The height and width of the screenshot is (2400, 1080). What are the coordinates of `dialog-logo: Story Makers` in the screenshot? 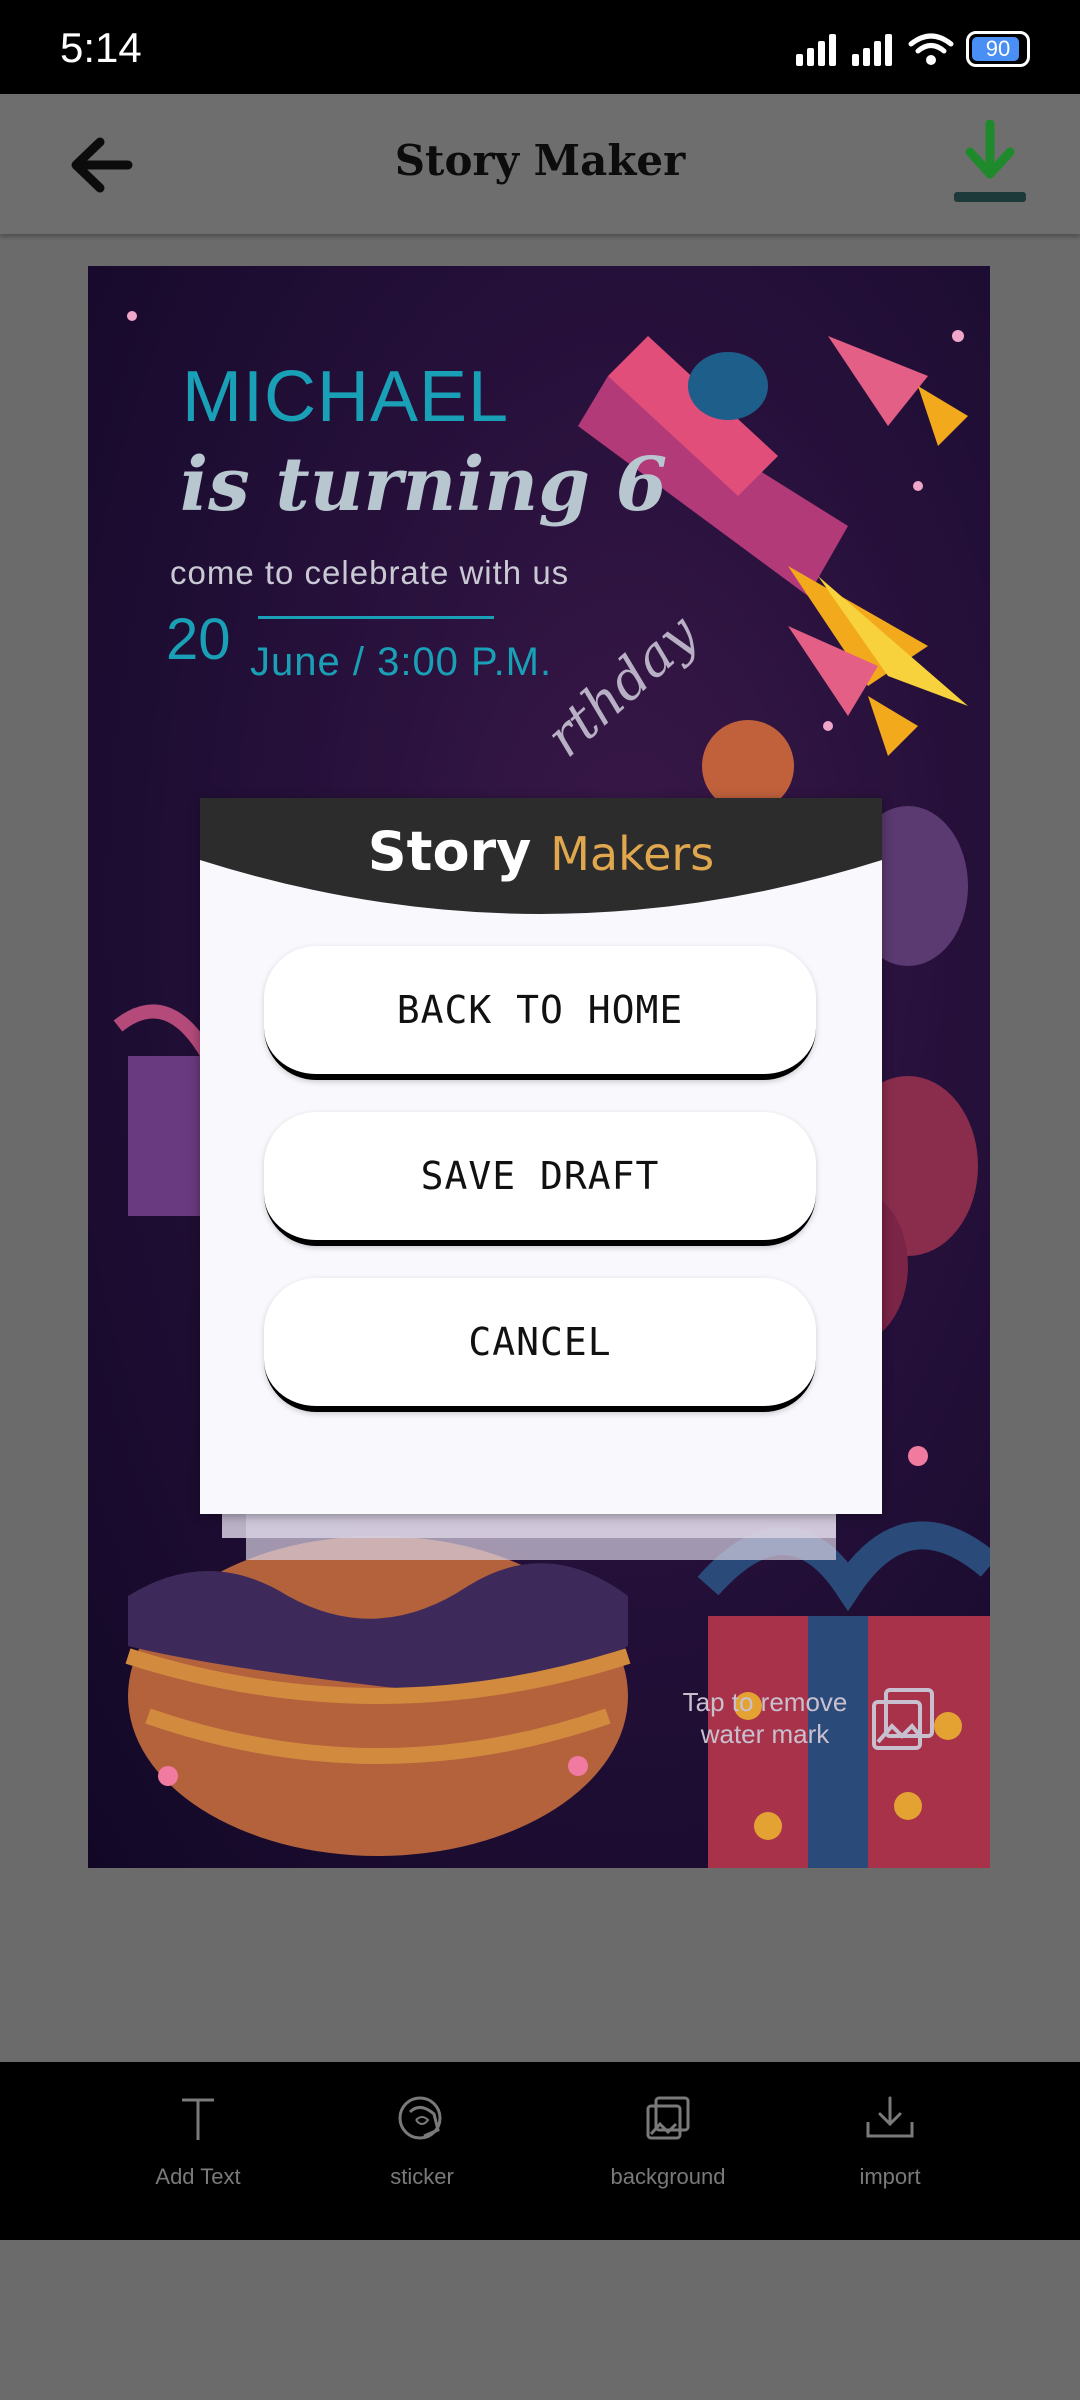 It's located at (541, 851).